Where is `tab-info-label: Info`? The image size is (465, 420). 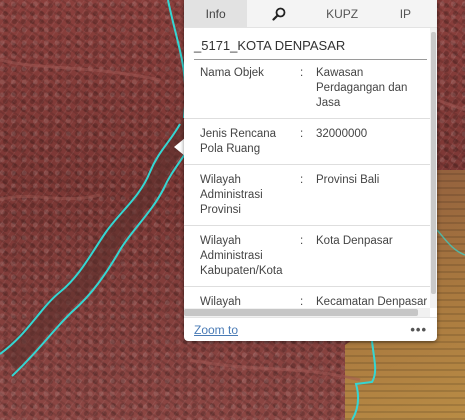
tab-info-label: Info is located at coordinates (215, 13).